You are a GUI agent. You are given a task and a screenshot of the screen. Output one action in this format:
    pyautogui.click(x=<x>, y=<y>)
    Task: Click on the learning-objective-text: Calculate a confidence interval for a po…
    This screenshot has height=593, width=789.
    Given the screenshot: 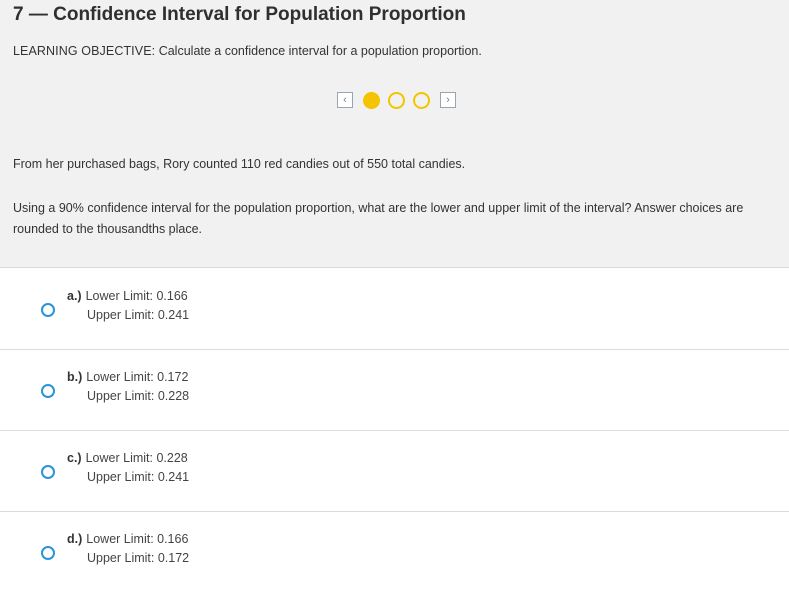 What is the action you would take?
    pyautogui.click(x=320, y=51)
    